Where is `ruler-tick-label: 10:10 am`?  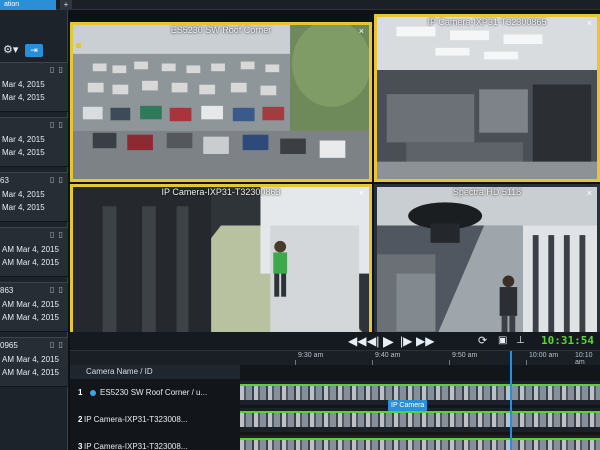 ruler-tick-label: 10:10 am is located at coordinates (584, 359).